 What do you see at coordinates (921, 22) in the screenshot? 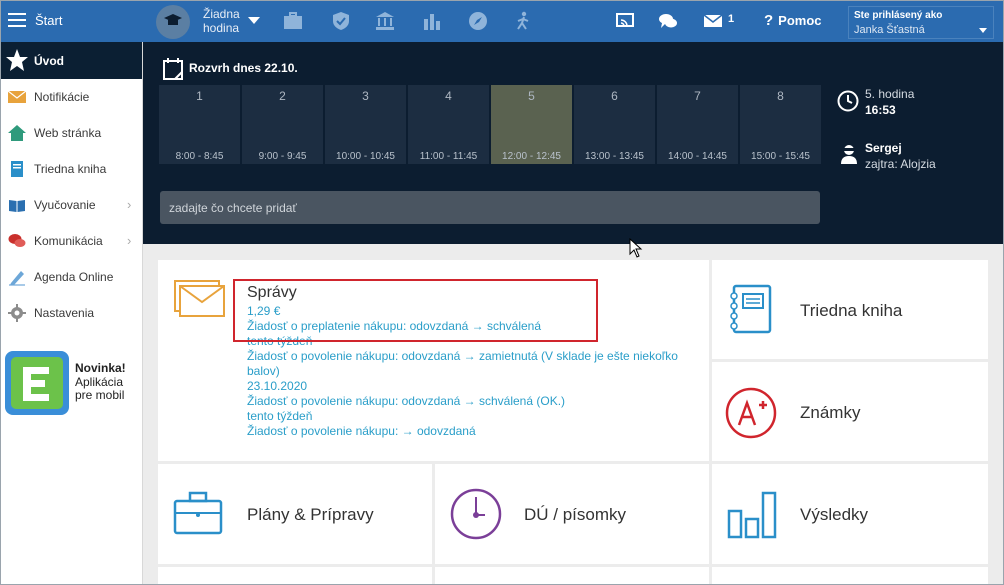
I see `user-account-dropdown: Ste prihlásený ako Janka Šťastná` at bounding box center [921, 22].